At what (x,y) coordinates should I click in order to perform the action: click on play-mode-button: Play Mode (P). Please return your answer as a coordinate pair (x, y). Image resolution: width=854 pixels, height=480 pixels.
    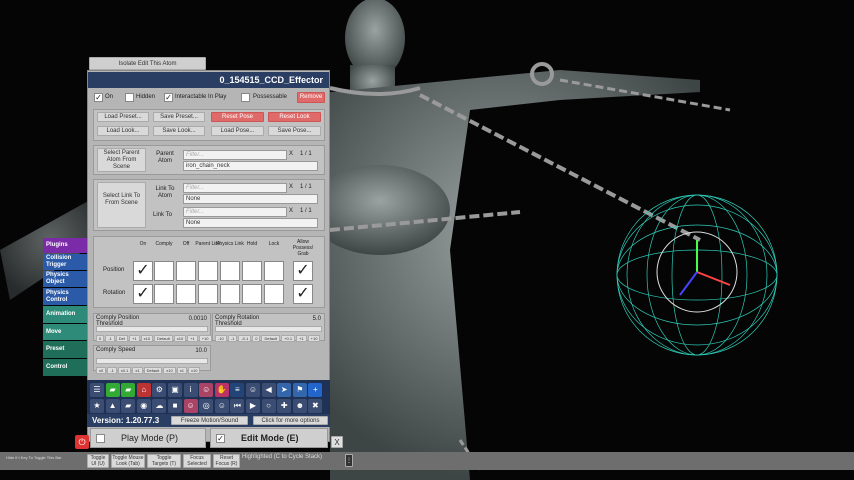
    Looking at the image, I should click on (148, 438).